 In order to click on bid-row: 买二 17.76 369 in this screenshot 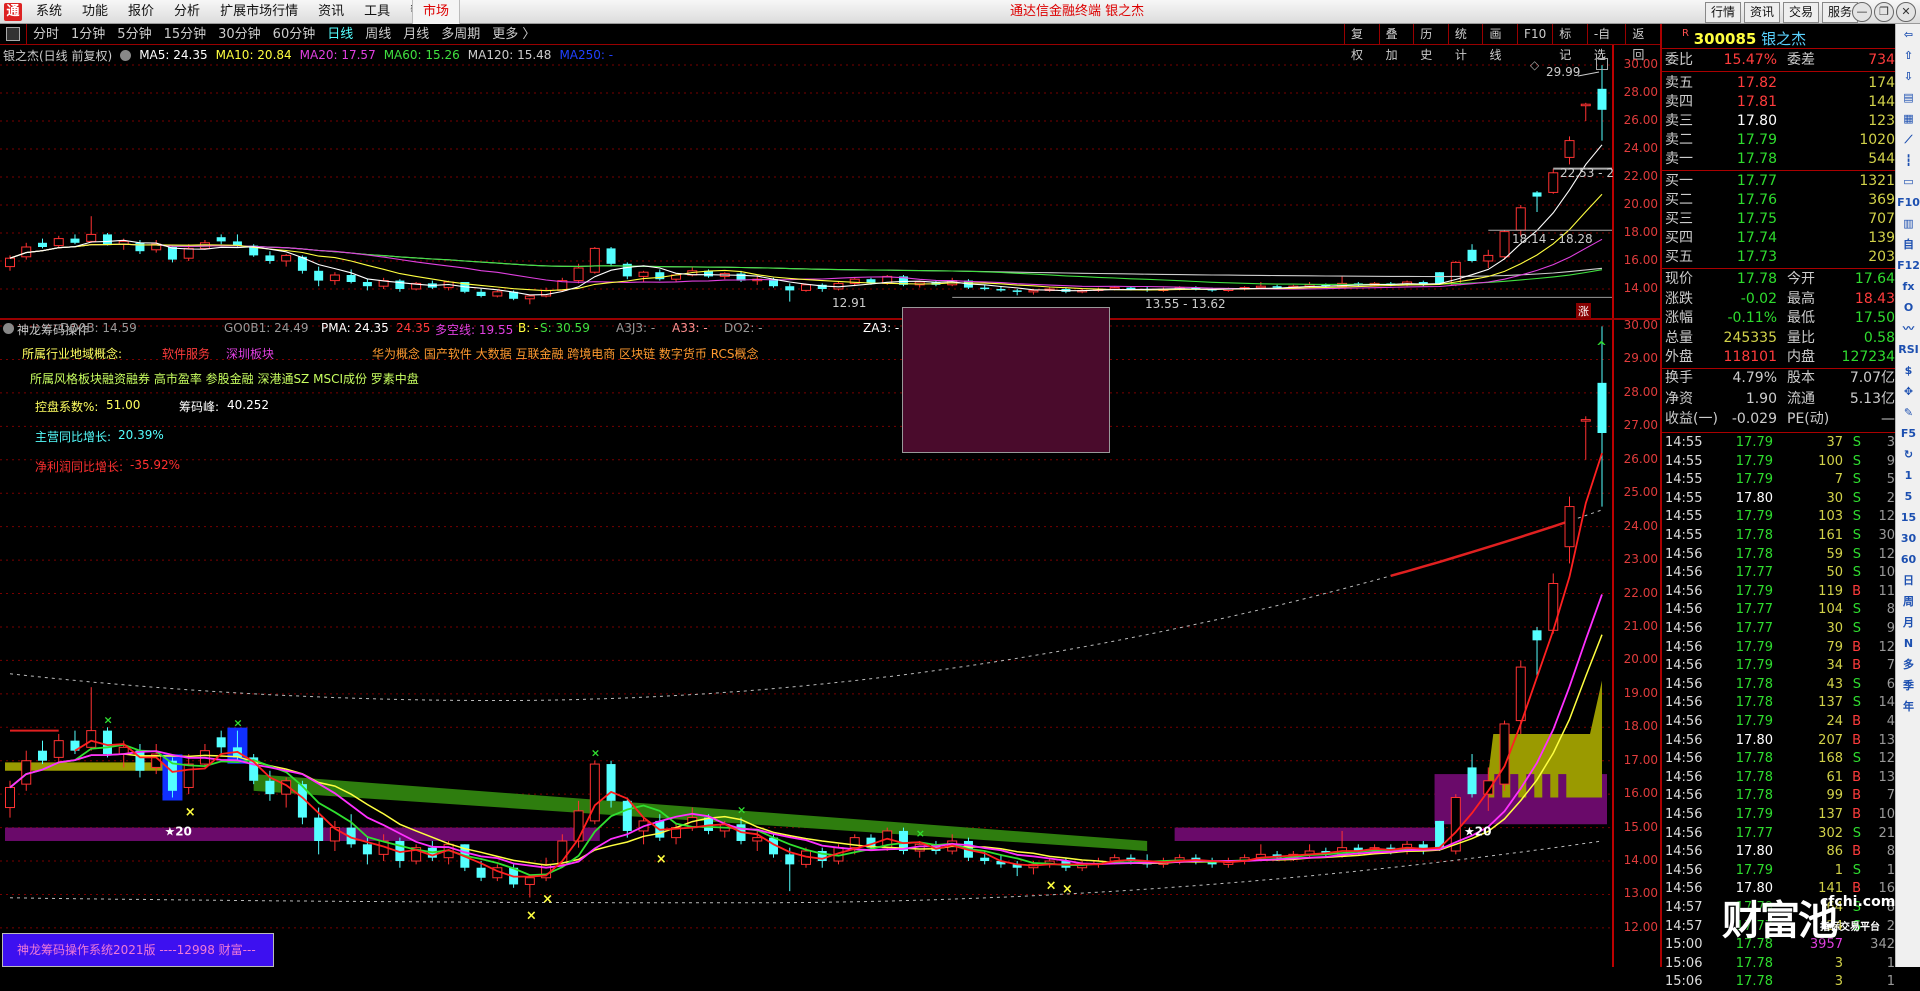, I will do `click(1780, 200)`.